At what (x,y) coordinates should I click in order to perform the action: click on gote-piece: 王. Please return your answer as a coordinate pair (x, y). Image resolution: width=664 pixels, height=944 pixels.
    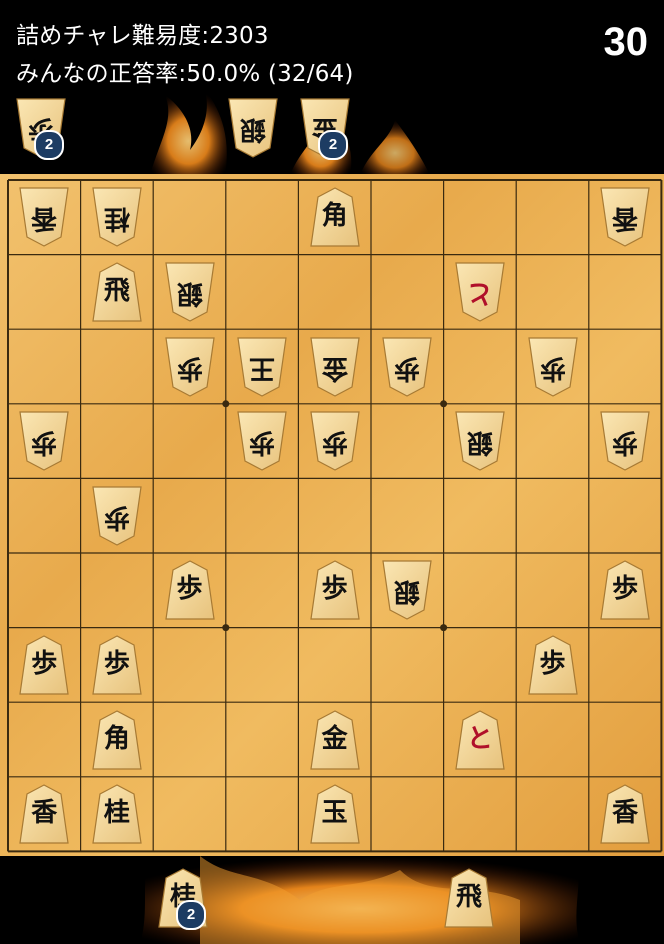
    Looking at the image, I should click on (262, 366).